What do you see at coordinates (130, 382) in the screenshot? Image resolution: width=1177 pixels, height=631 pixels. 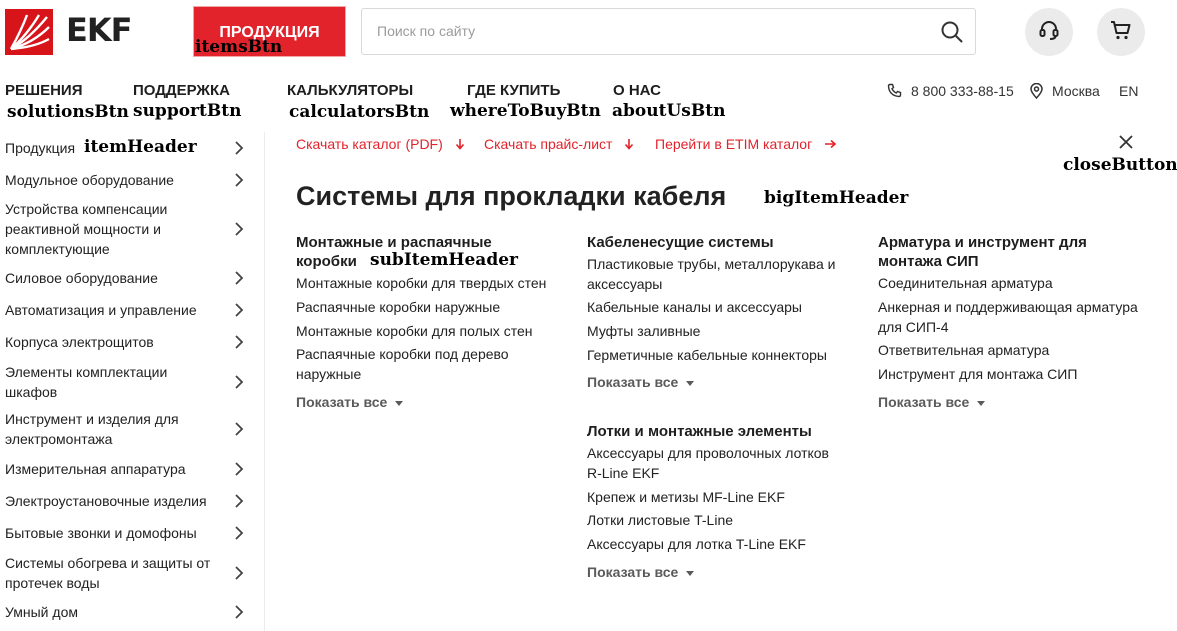 I see `sidebar-item-cabinet-elements: Элементы комплектации шкафов` at bounding box center [130, 382].